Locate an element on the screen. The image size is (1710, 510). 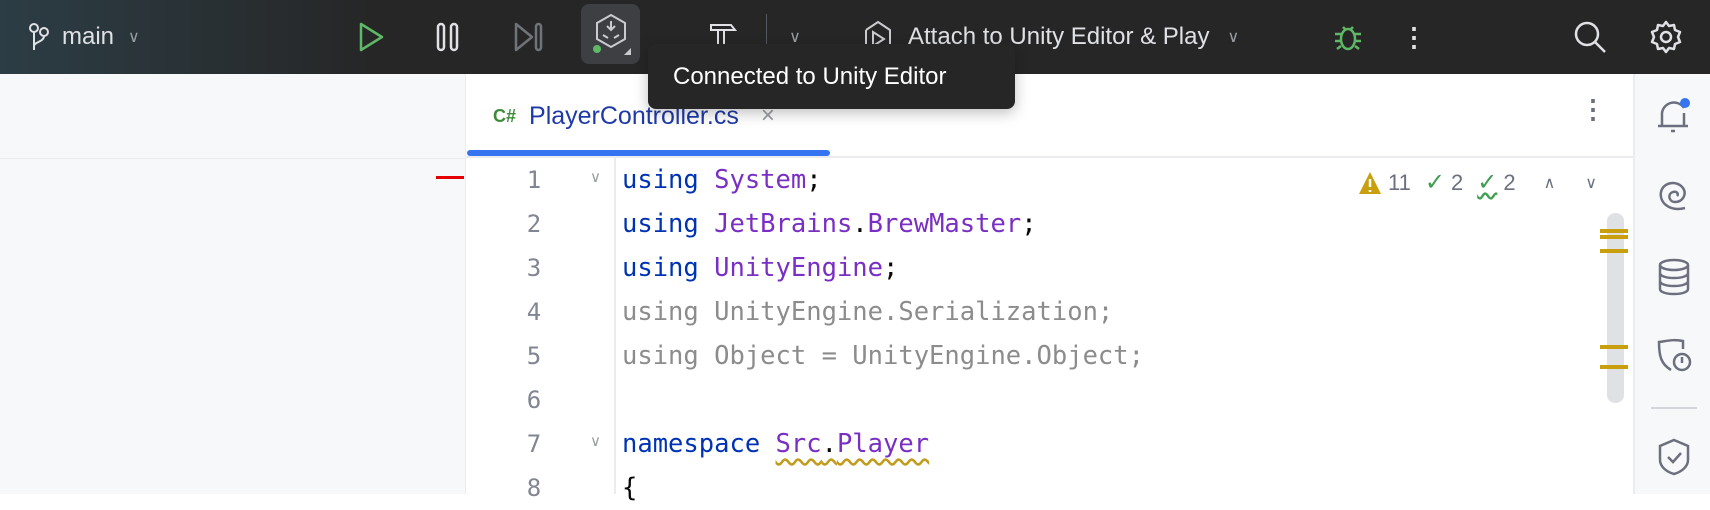
check-icon: ✓ is located at coordinates (1434, 182).